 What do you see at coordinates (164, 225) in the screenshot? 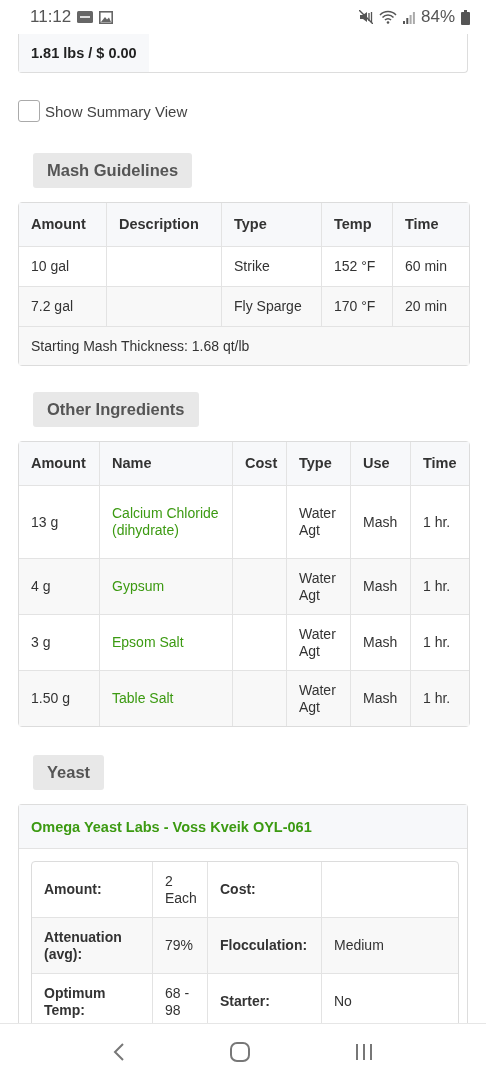
I see `column-header: Description` at bounding box center [164, 225].